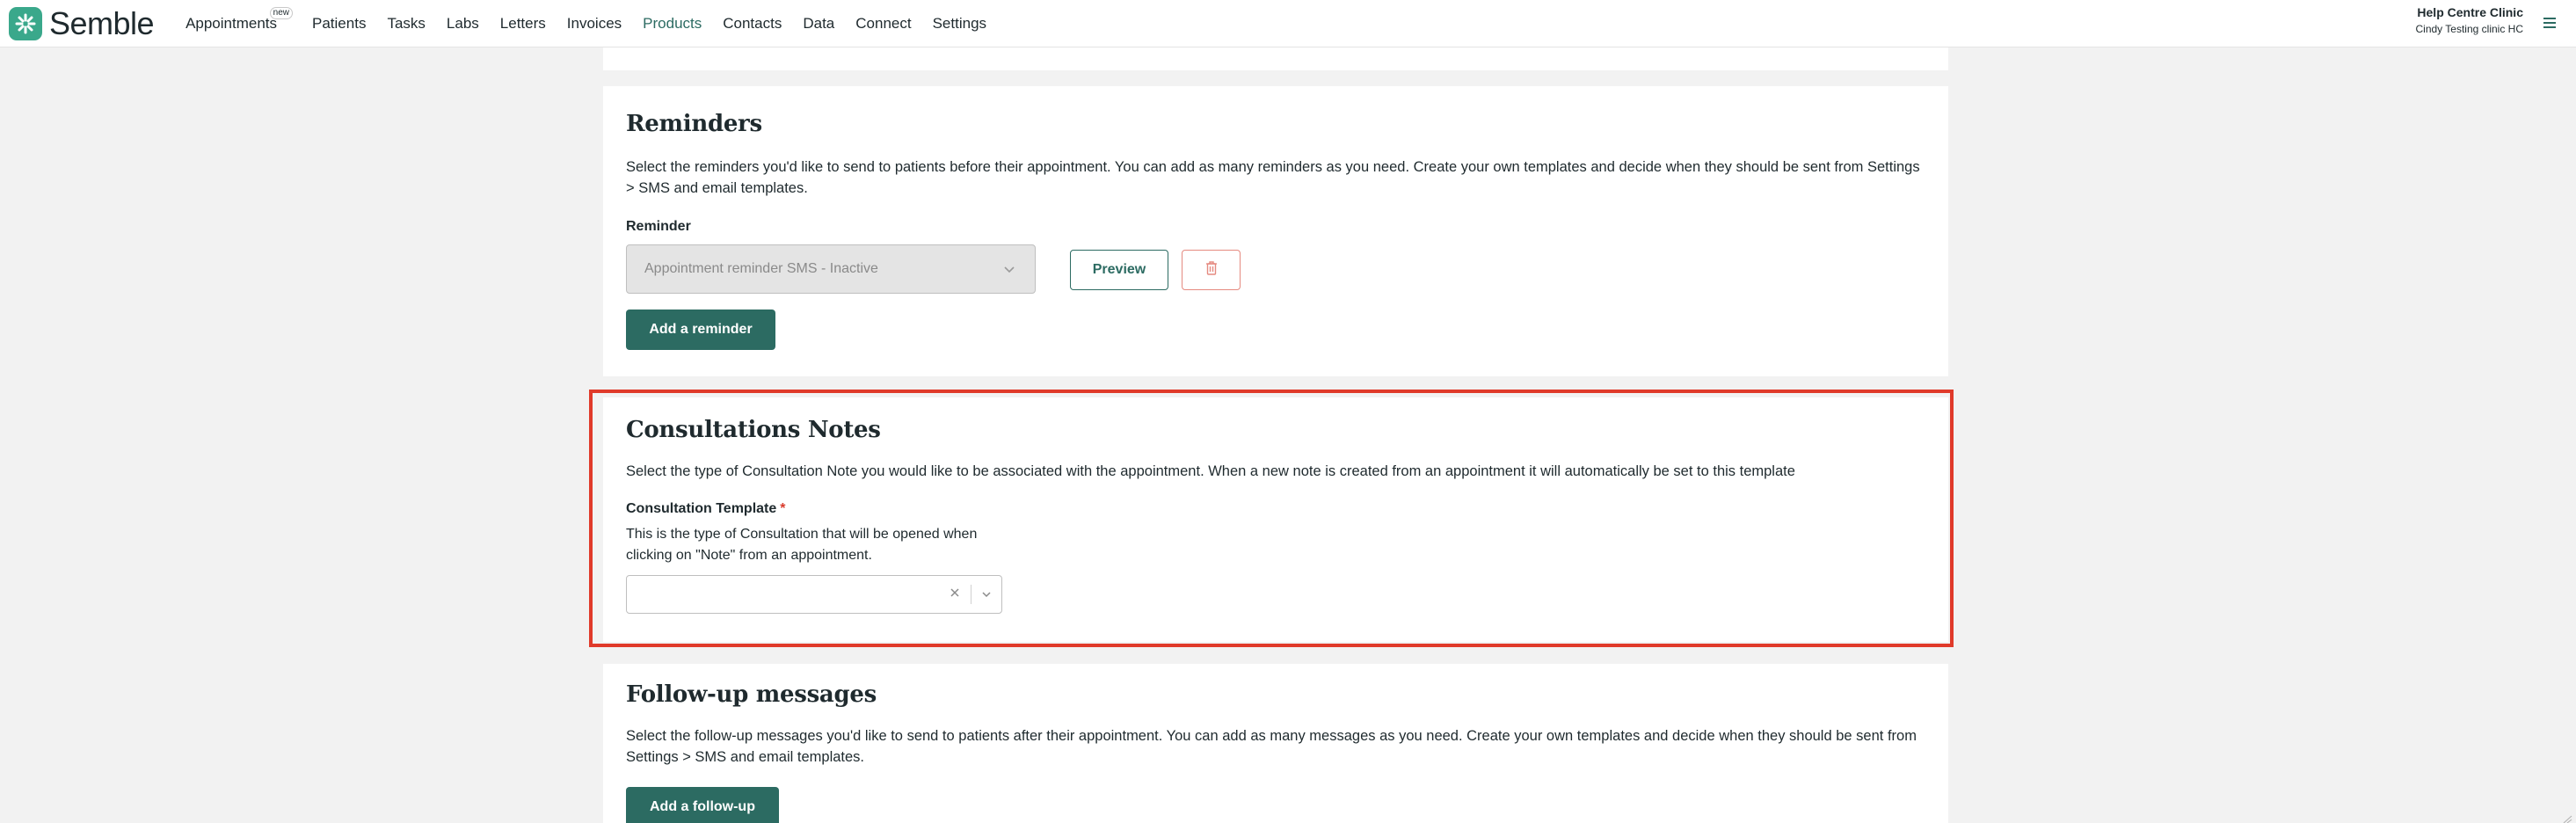  I want to click on select-value: Appointment reminder SMS - Inactive, so click(761, 268).